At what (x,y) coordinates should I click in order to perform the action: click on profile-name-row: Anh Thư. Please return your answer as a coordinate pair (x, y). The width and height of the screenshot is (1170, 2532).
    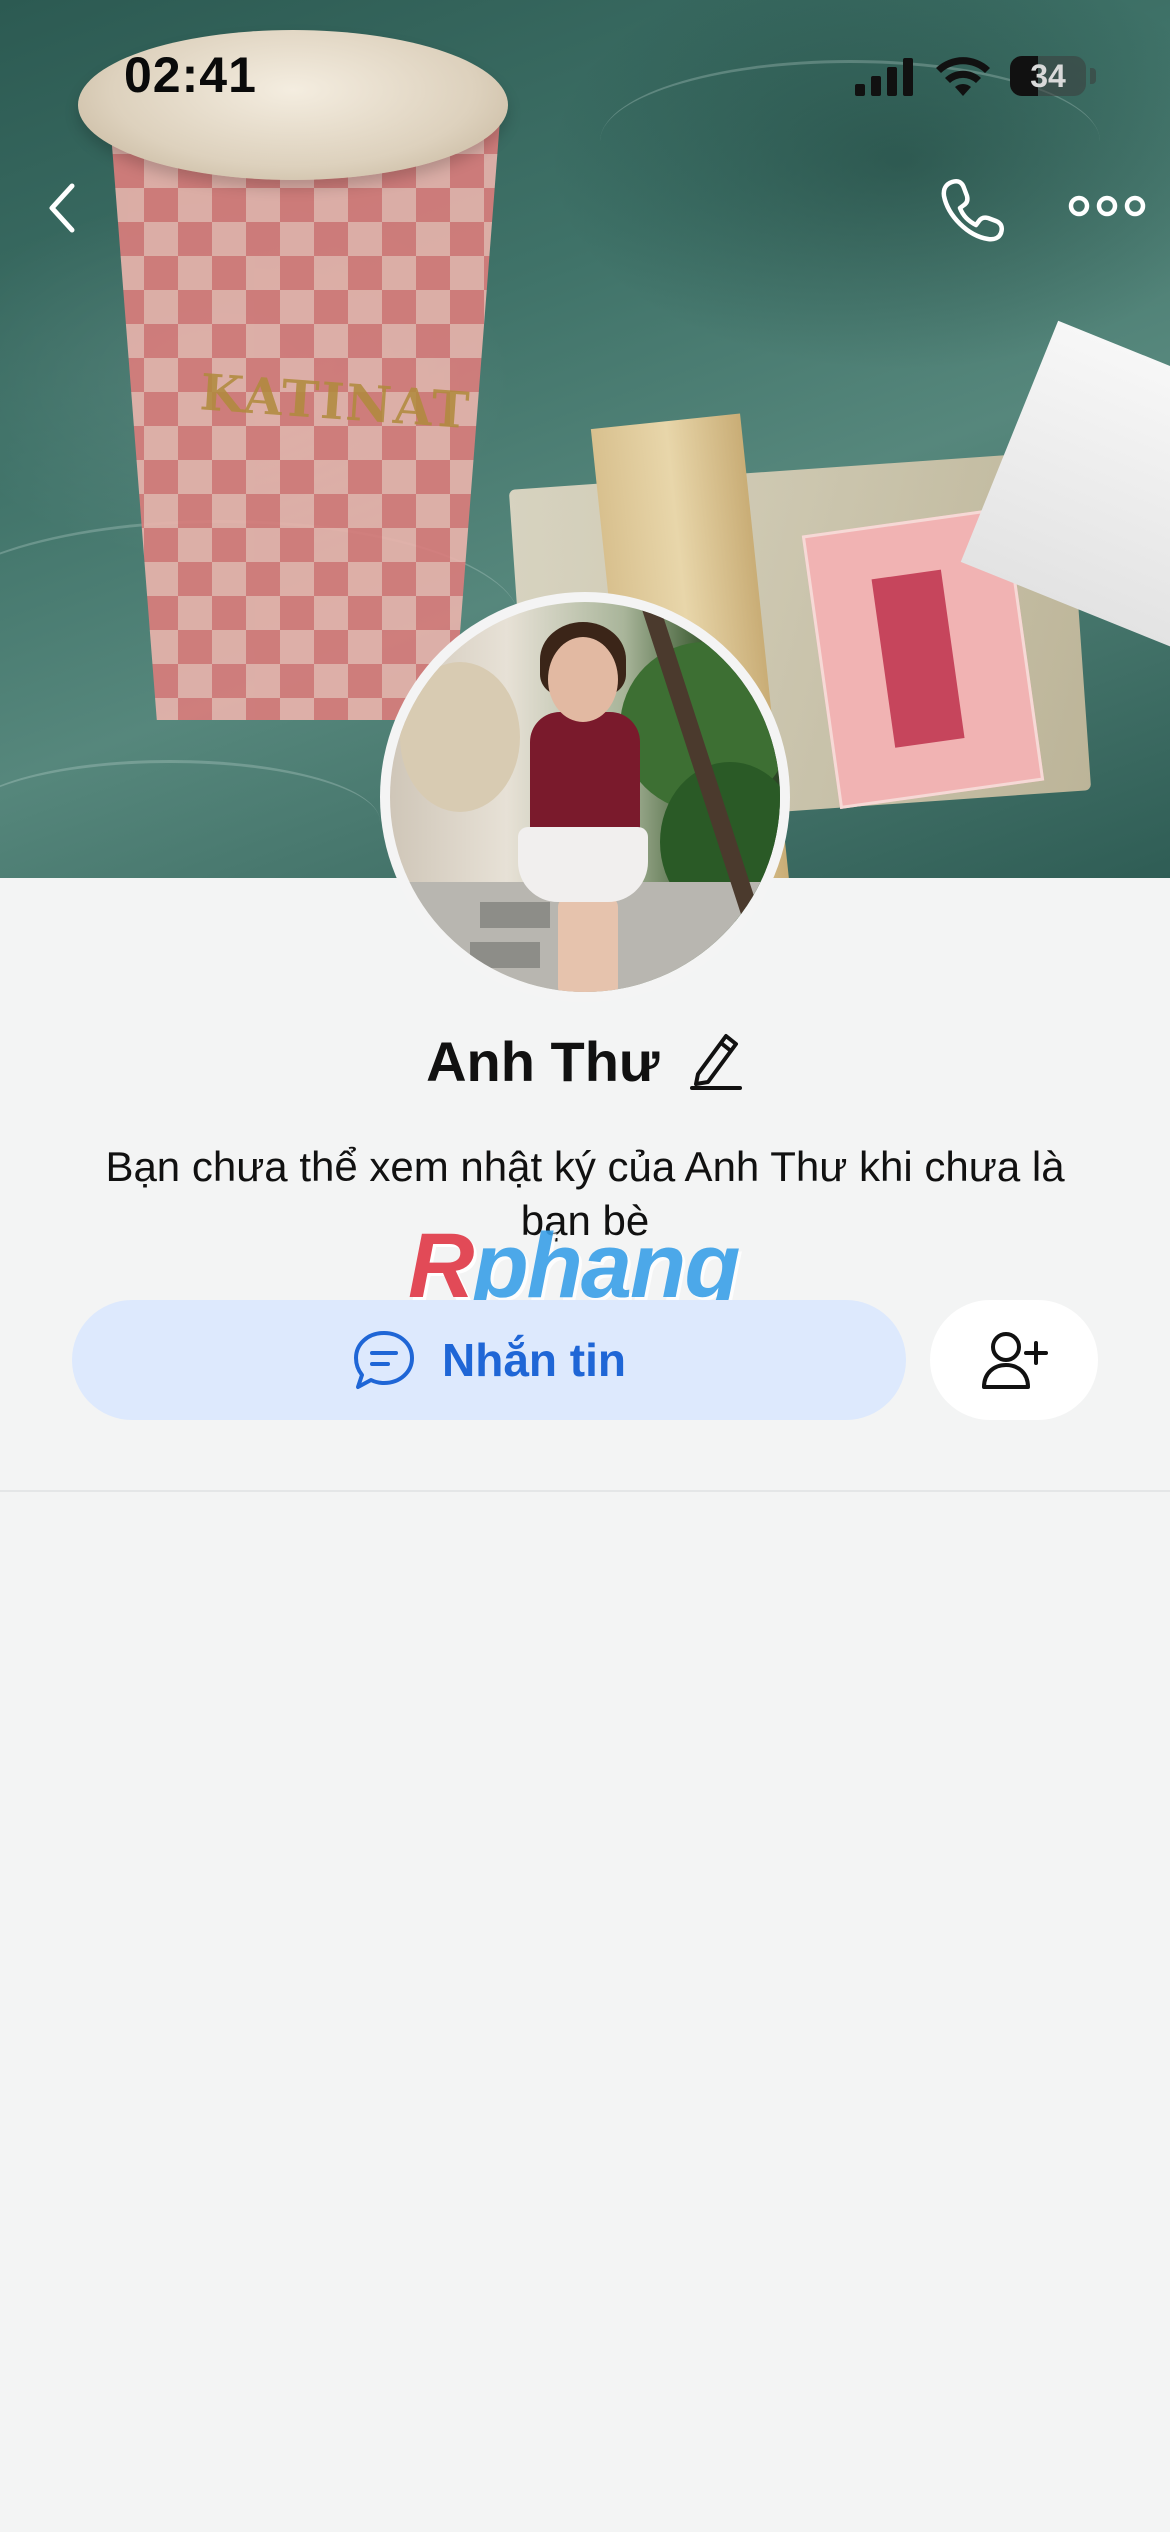
    Looking at the image, I should click on (585, 1061).